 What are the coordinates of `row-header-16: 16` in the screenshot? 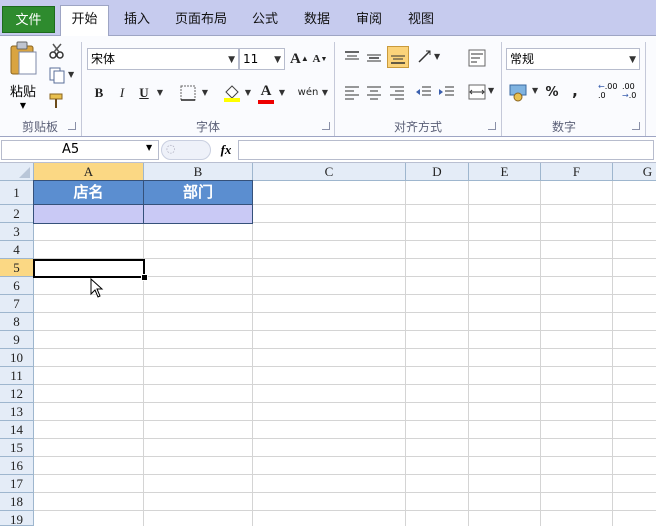 It's located at (17, 466).